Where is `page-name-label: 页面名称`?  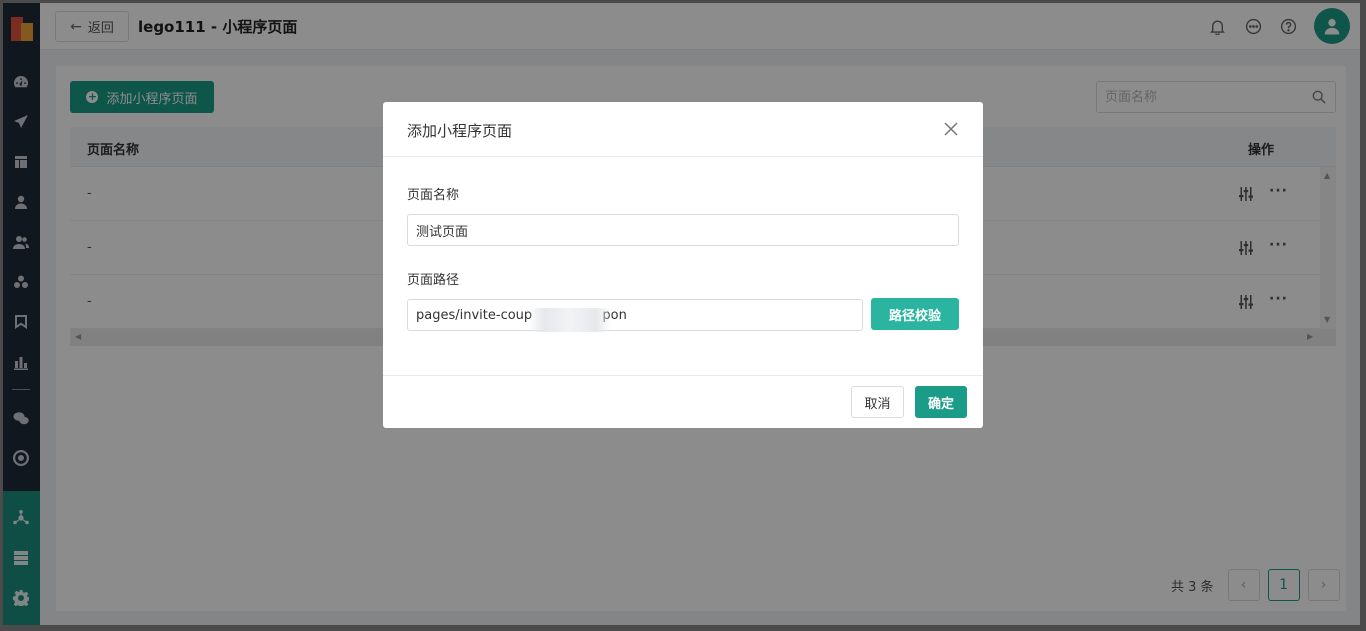
page-name-label: 页面名称 is located at coordinates (433, 195).